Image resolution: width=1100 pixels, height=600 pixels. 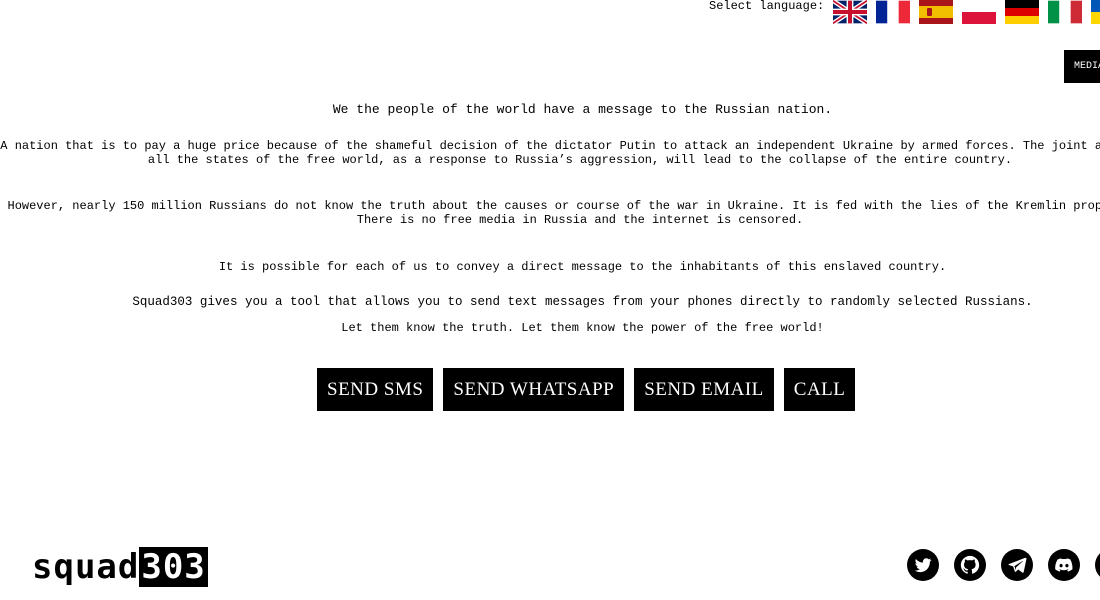 I want to click on github-icon, so click(x=970, y=565).